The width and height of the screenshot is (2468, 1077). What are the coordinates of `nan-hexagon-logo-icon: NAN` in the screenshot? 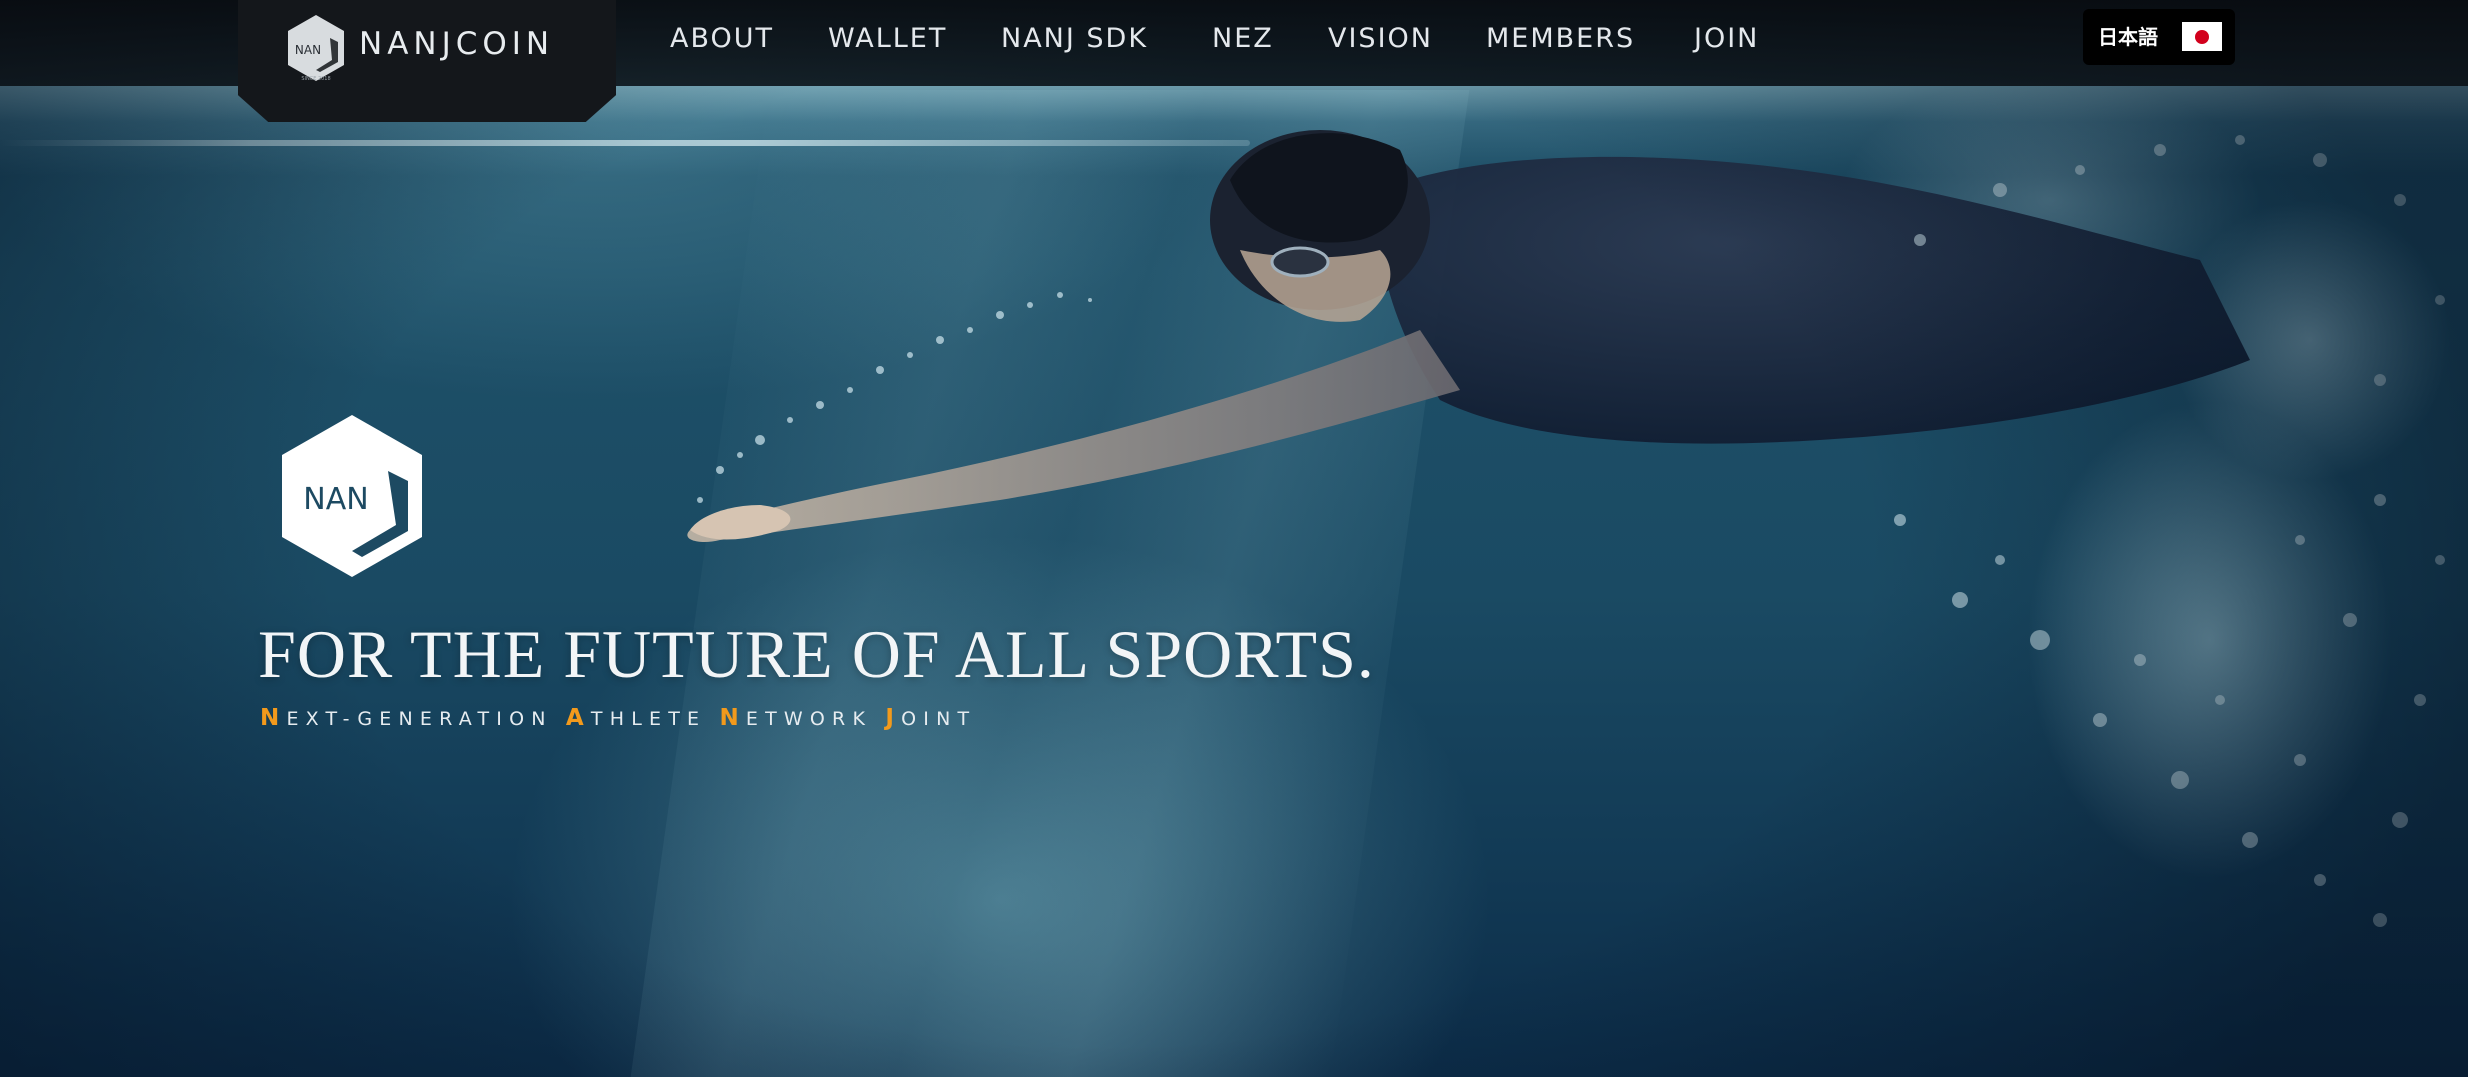 It's located at (352, 496).